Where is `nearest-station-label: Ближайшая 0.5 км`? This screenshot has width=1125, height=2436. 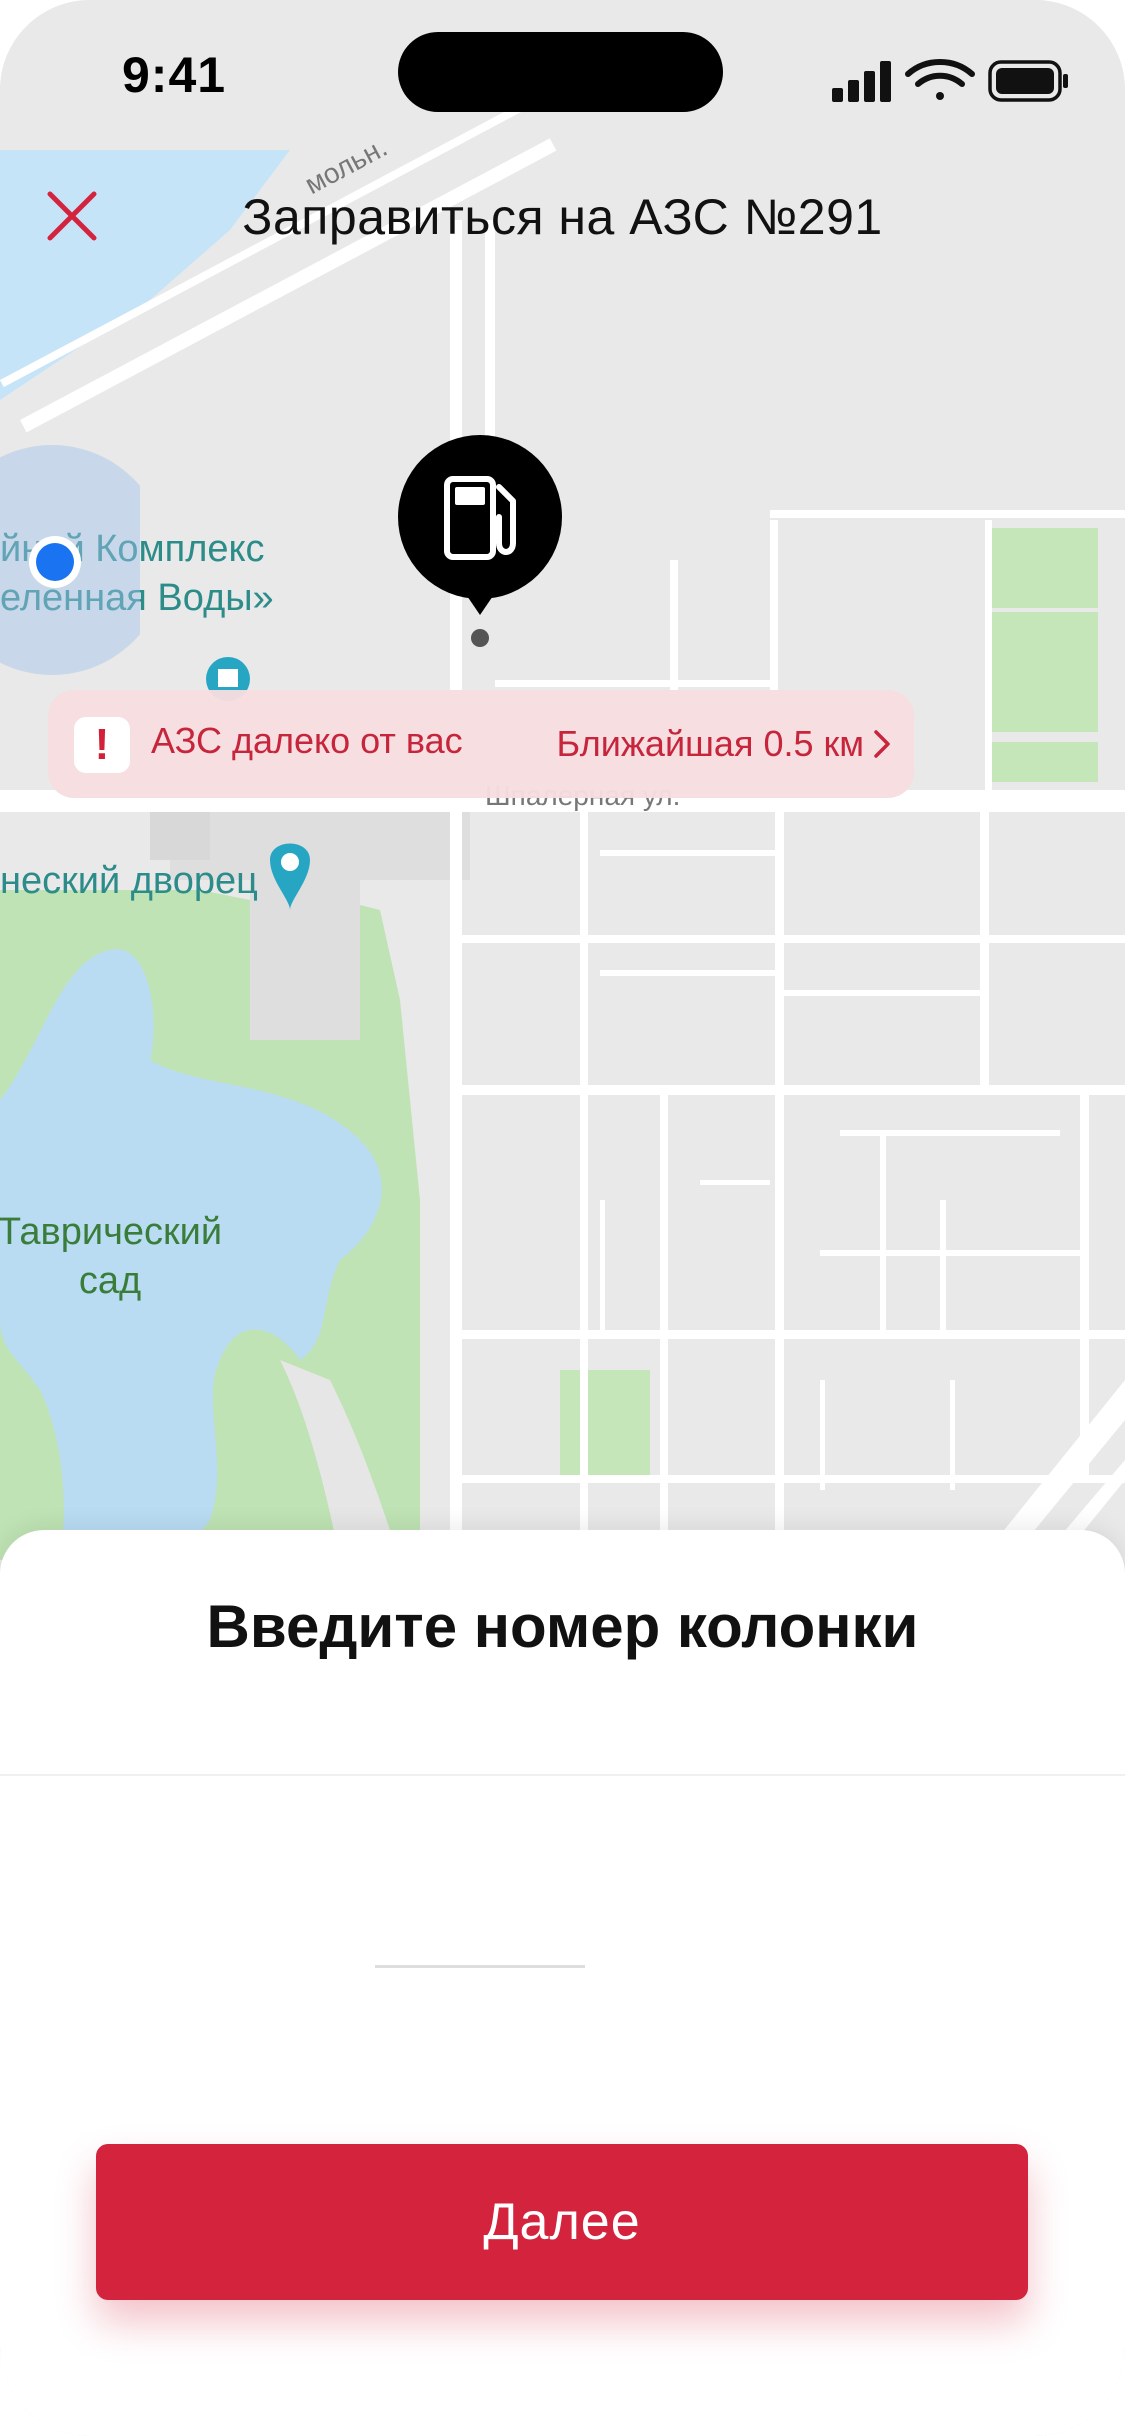
nearest-station-label: Ближайшая 0.5 км is located at coordinates (710, 743).